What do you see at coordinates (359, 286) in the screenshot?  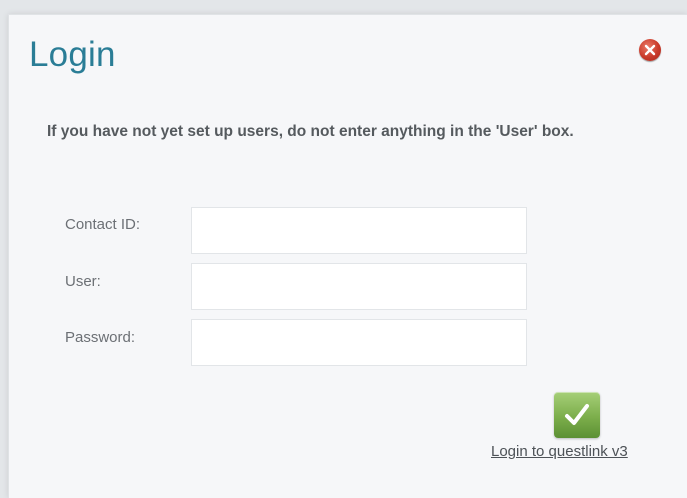 I see `user-input` at bounding box center [359, 286].